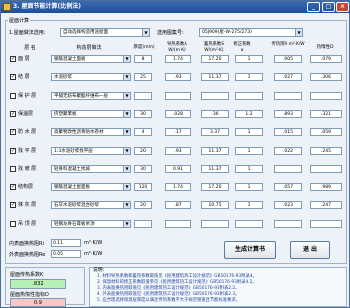 Image resolution: width=350 pixels, height=308 pixels. Describe the element at coordinates (214, 47) in the screenshot. I see `col-header-storage: 蓄热系数S W/(m²·K)` at that location.